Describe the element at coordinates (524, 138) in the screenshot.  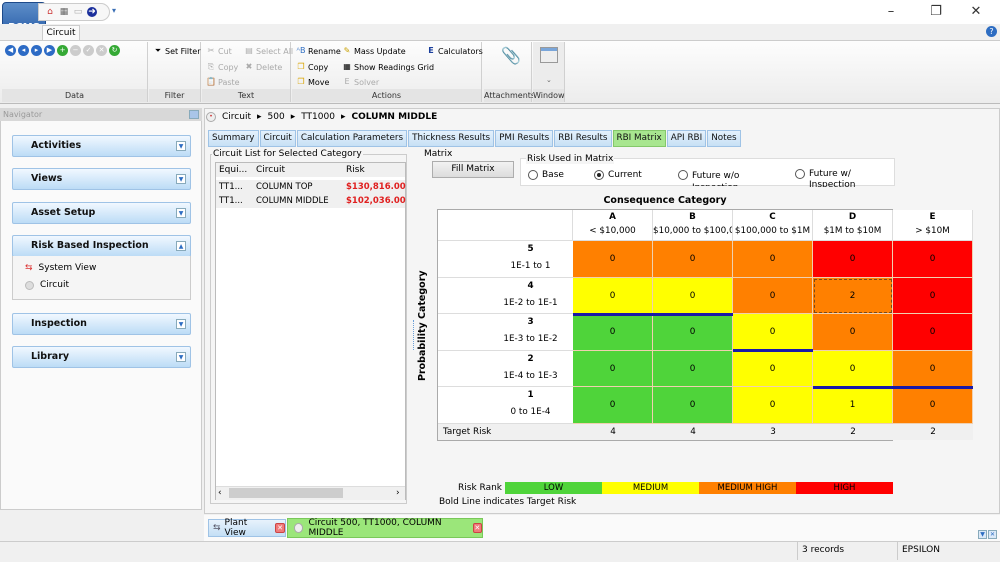
I see `tab-pmi-results: PMI Results` at that location.